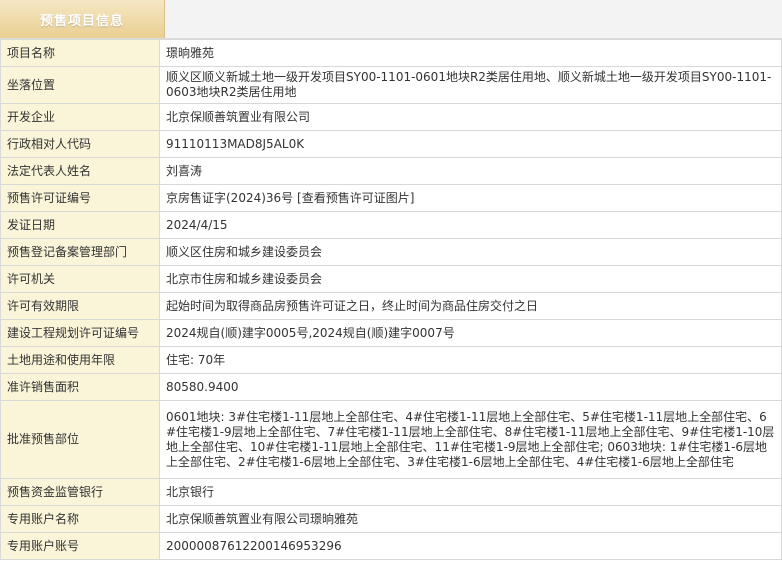  Describe the element at coordinates (470, 198) in the screenshot. I see `field-value-permit: 京房售证字(2024)36号 [查看预售许可证图片]` at that location.